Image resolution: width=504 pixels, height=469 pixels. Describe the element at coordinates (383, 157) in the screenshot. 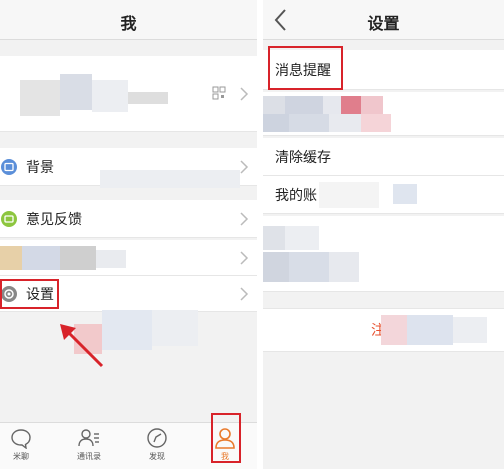

I see `settings-item-clear-cache: 清除缓存` at that location.